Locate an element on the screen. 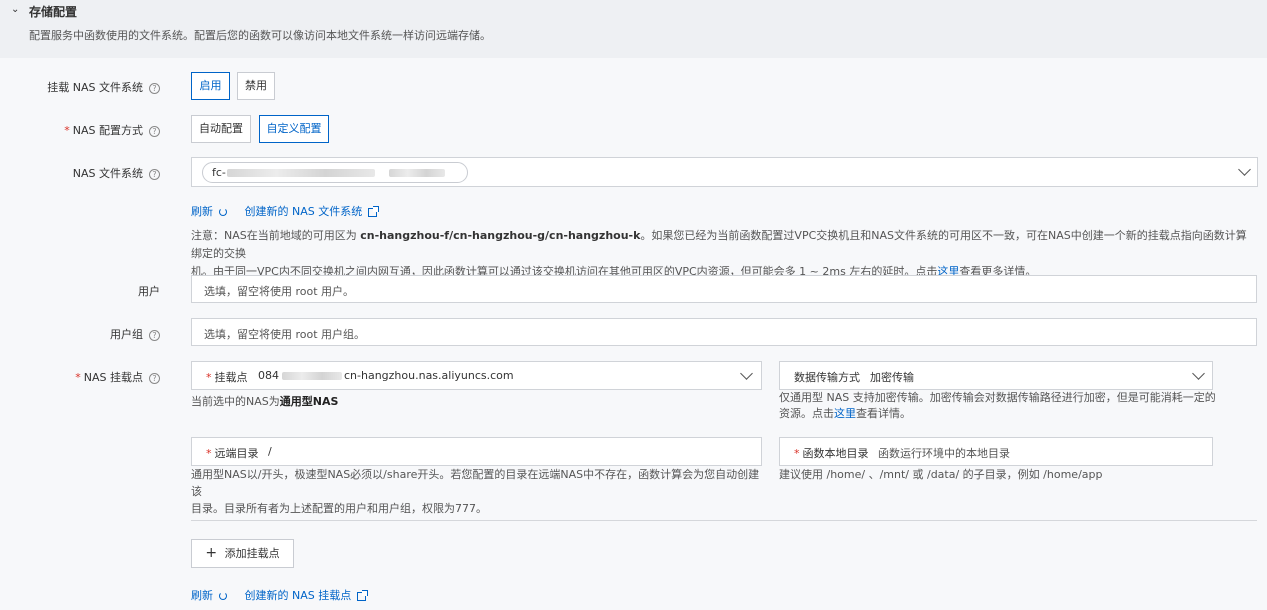 Image resolution: width=1267 pixels, height=610 pixels. group-input: 选填，留空将使用 root 用户组。 is located at coordinates (724, 332).